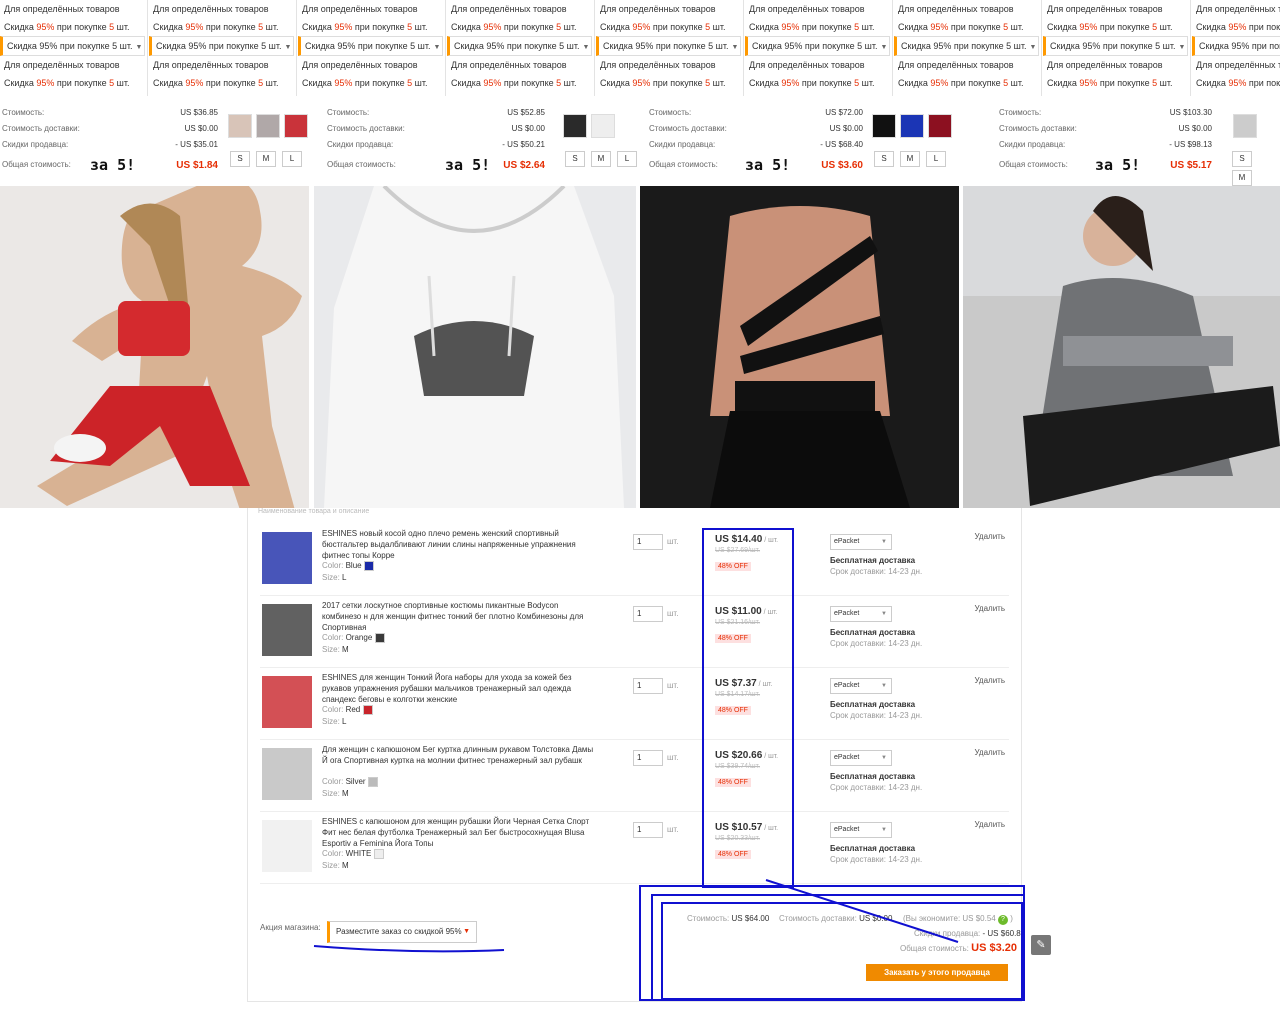 The image size is (1280, 1011). What do you see at coordinates (334, 722) in the screenshot?
I see `size-attr: Size: L` at bounding box center [334, 722].